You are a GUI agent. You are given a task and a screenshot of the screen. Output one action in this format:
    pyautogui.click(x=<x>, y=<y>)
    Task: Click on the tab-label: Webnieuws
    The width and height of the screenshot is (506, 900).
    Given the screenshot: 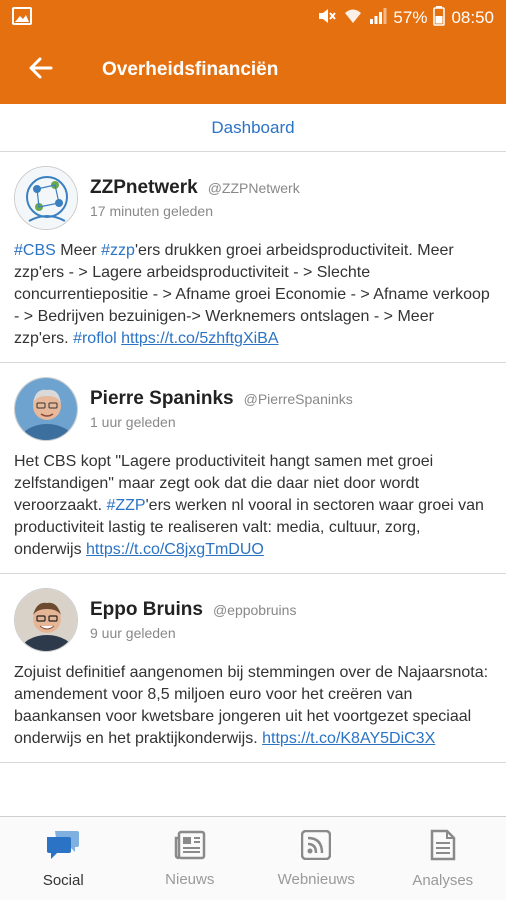 What is the action you would take?
    pyautogui.click(x=316, y=879)
    